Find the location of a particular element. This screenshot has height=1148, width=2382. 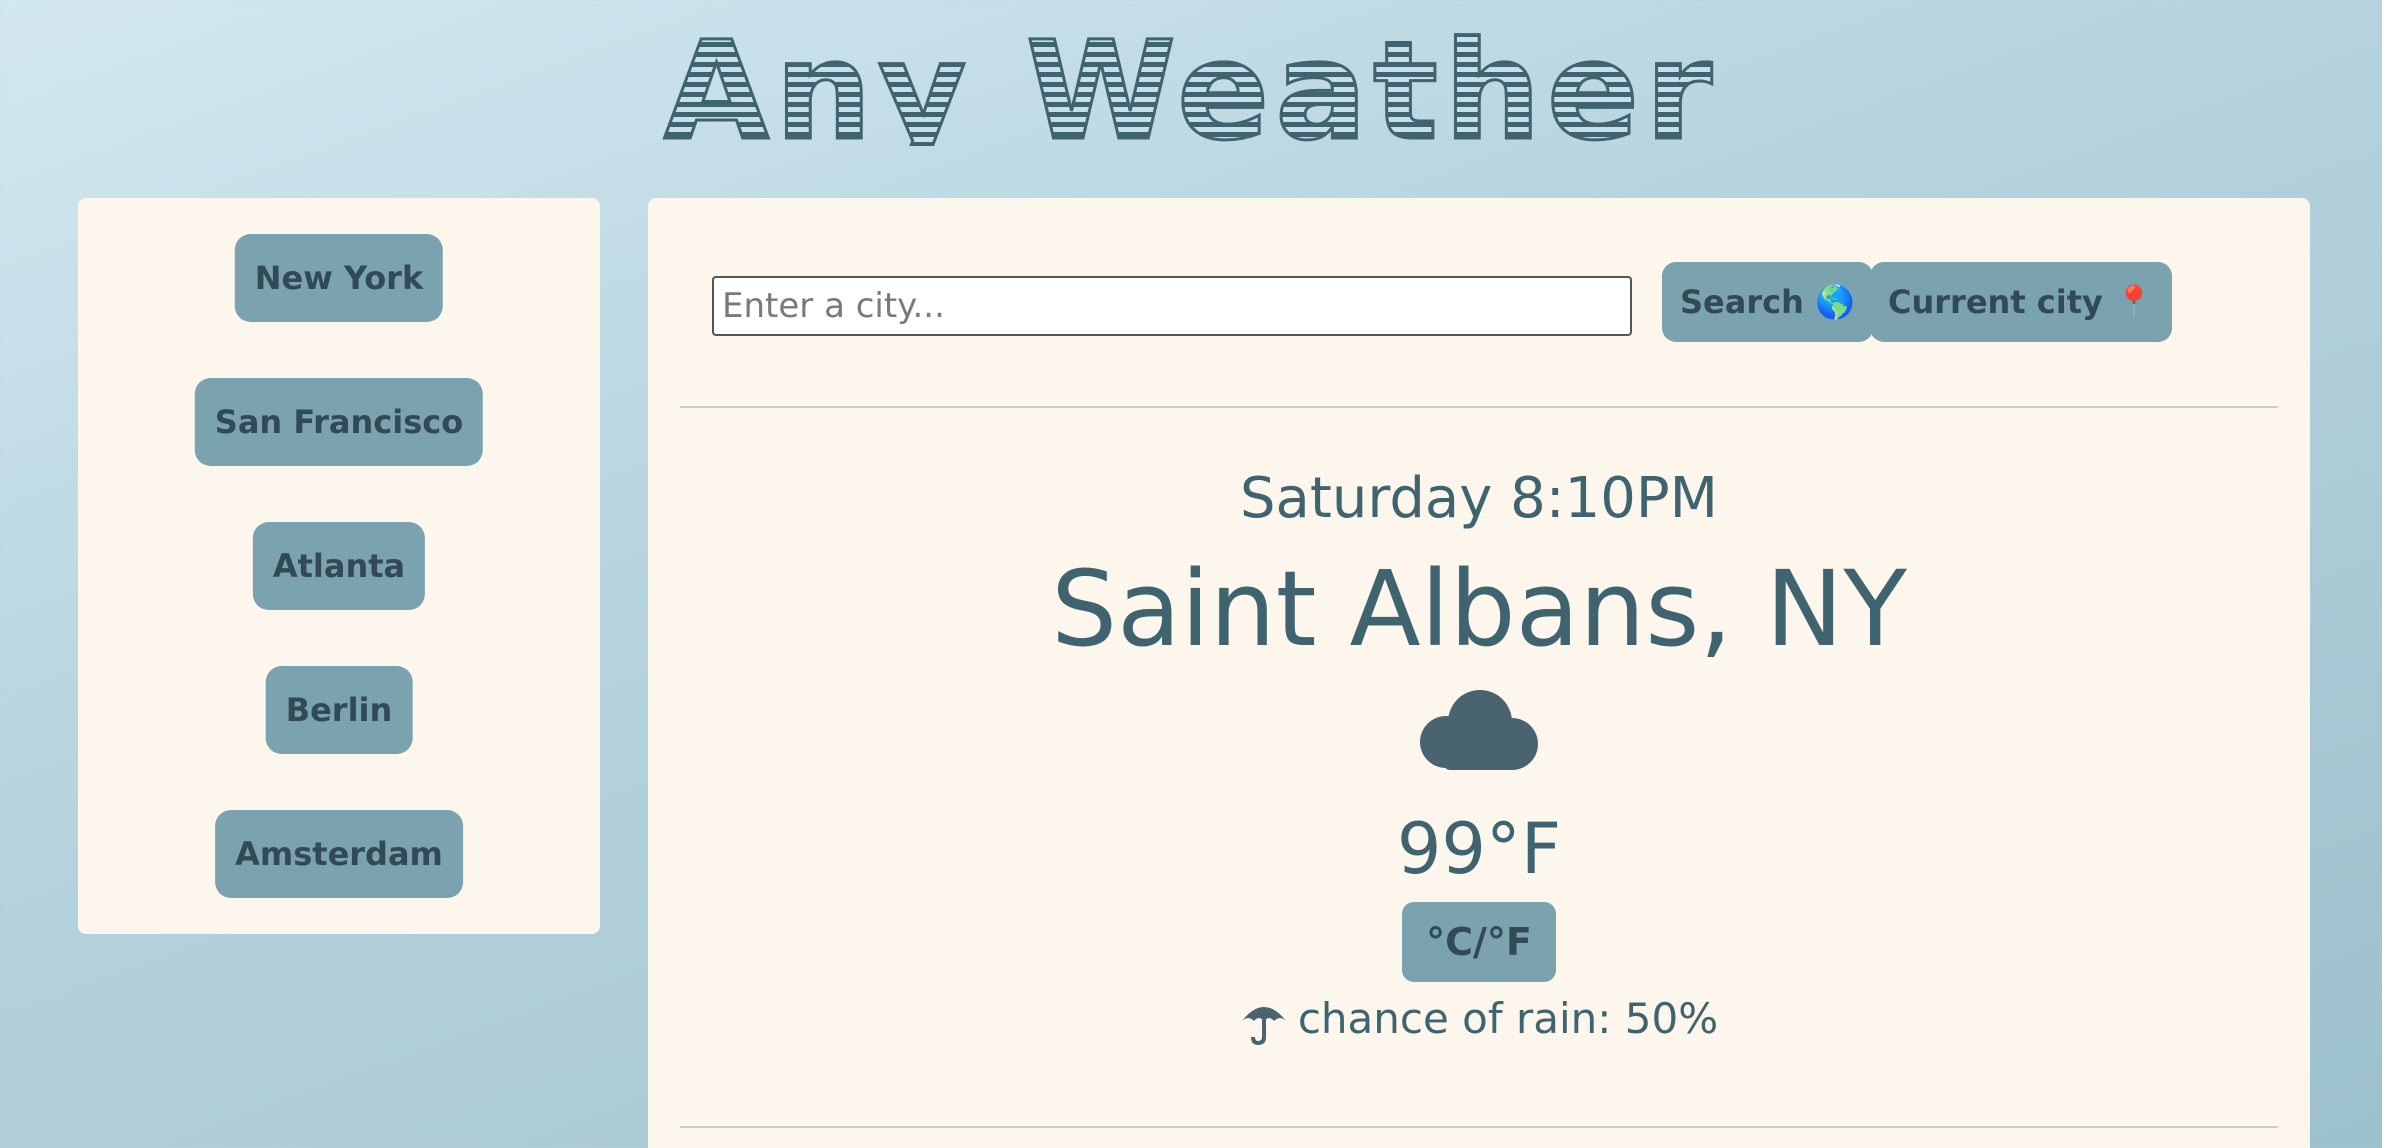

bottom-divider is located at coordinates (1479, 1127).